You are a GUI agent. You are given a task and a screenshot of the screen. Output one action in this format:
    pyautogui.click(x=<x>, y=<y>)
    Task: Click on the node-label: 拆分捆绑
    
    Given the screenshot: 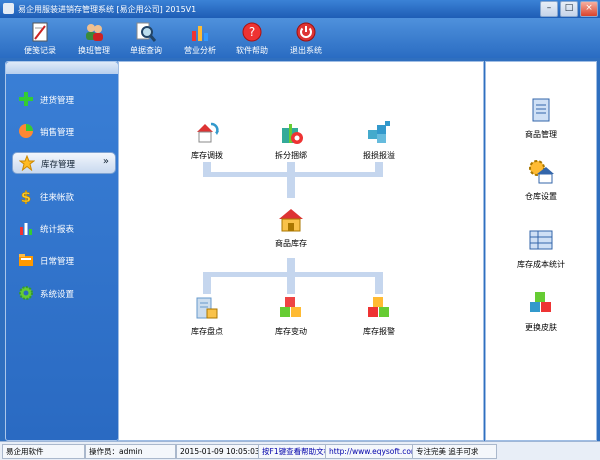 What is the action you would take?
    pyautogui.click(x=291, y=155)
    